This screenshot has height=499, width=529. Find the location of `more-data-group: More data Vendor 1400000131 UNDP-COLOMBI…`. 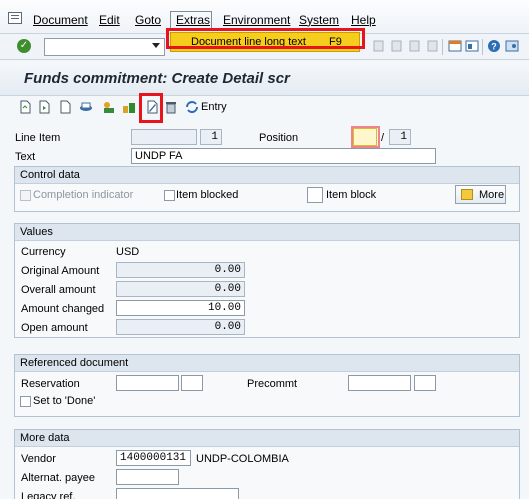

more-data-group: More data Vendor 1400000131 UNDP-COLOMBI… is located at coordinates (267, 464).